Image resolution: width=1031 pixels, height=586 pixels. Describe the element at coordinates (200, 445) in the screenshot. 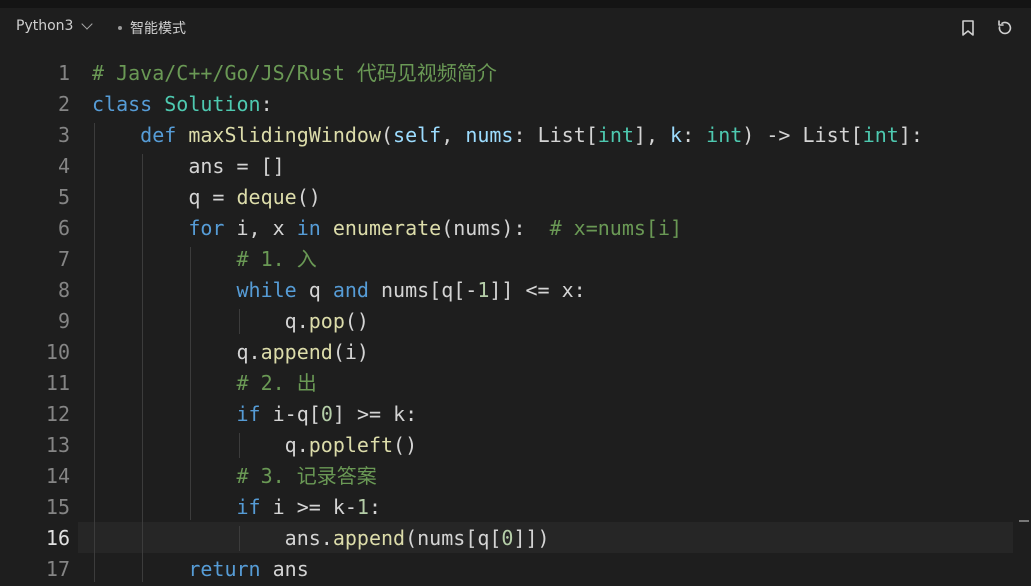

I see `code-token: q.` at that location.